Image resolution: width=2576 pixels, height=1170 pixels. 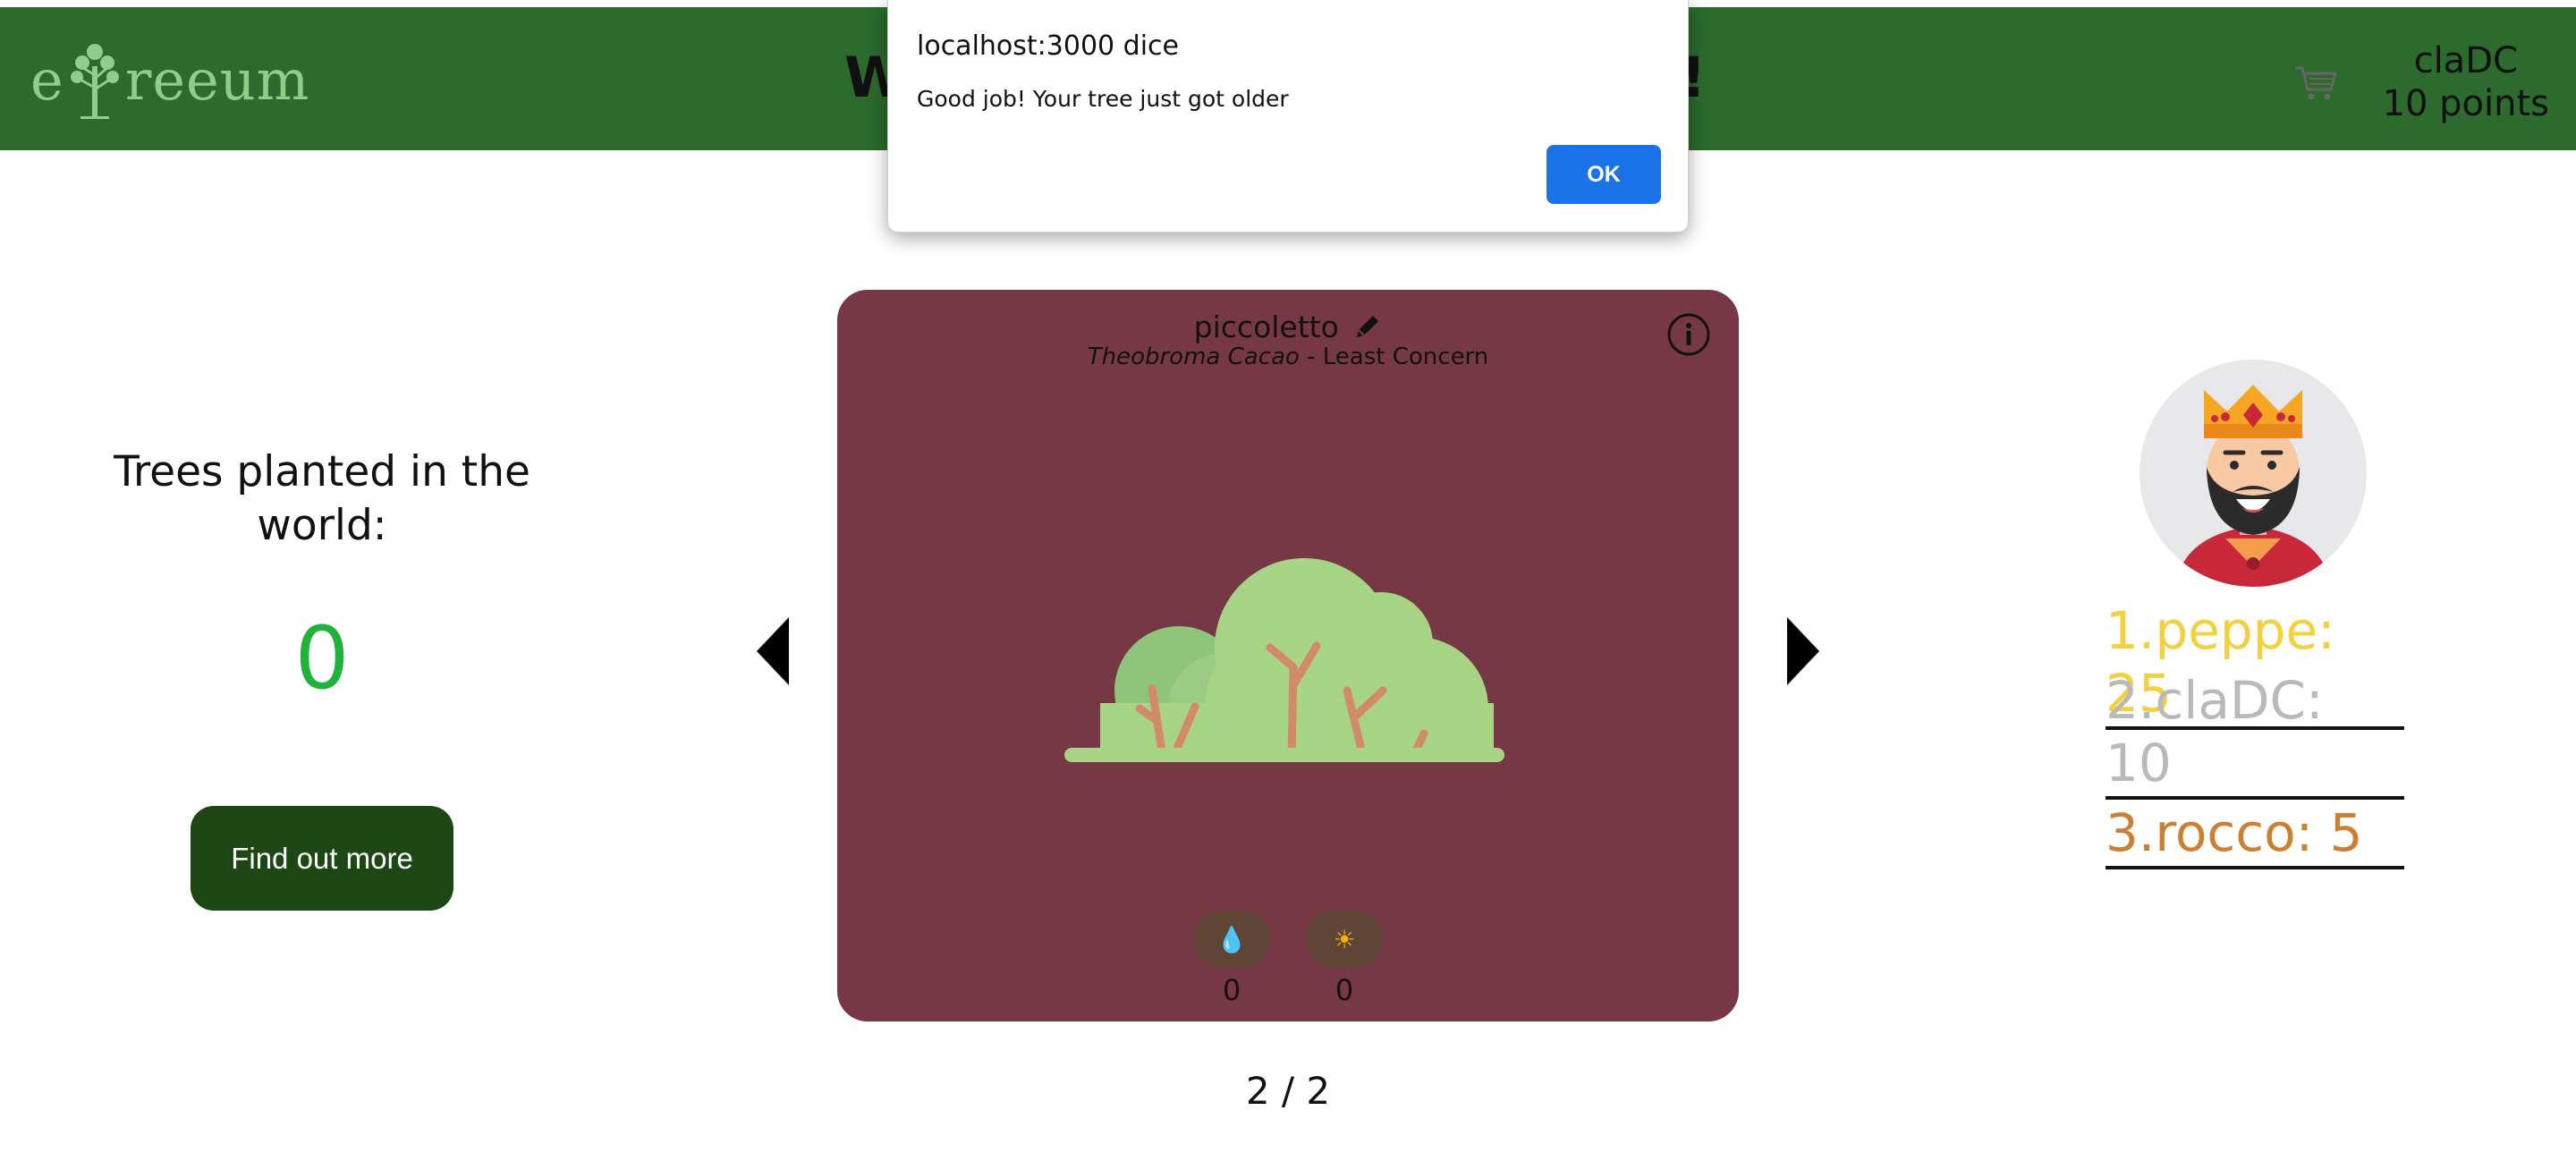 What do you see at coordinates (1288, 1091) in the screenshot?
I see `page-indicator: 2 / 2` at bounding box center [1288, 1091].